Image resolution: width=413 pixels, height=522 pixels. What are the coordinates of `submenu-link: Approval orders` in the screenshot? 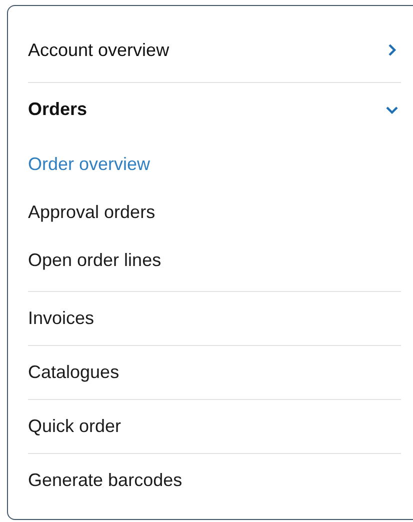 It's located at (214, 212).